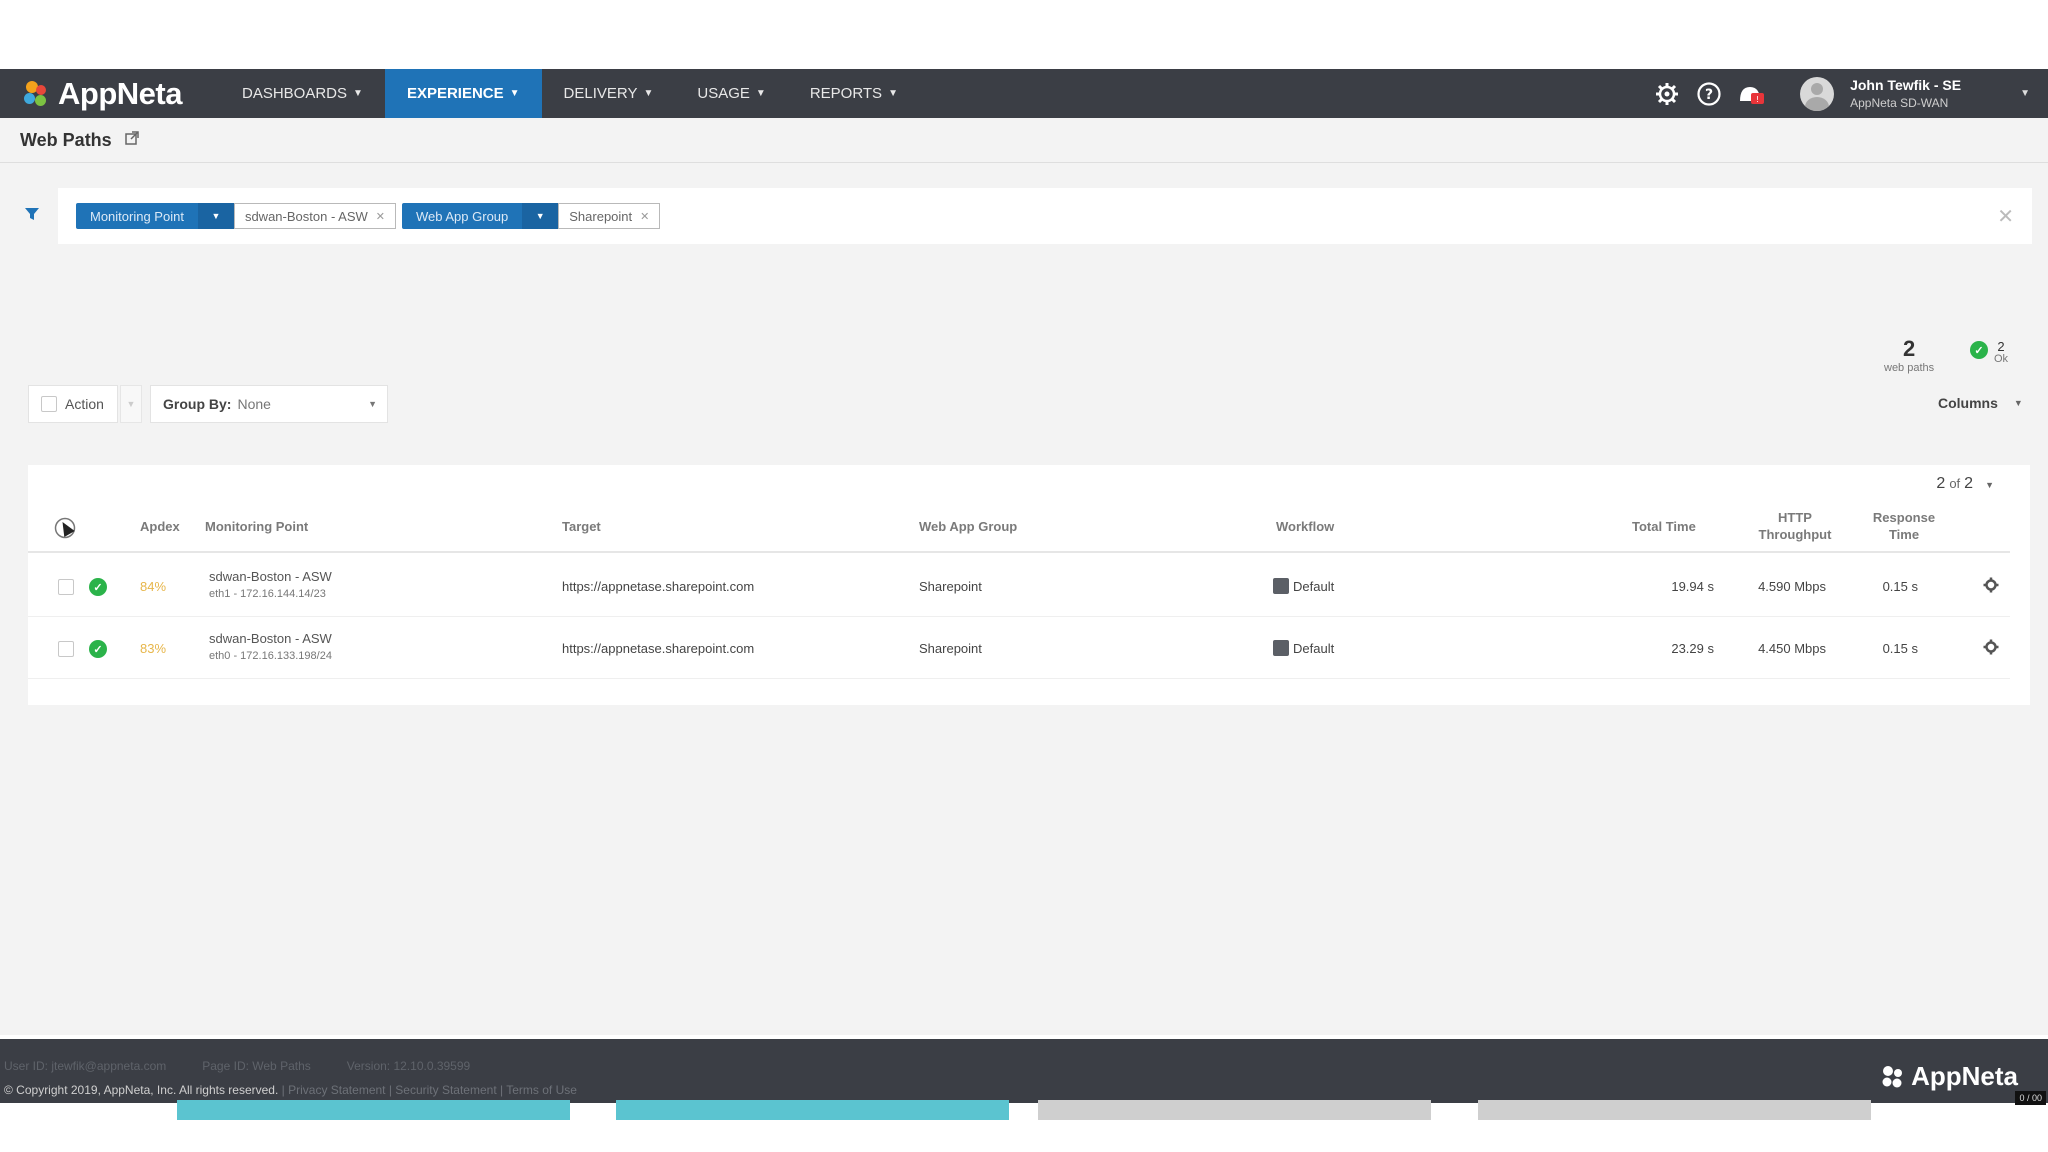  What do you see at coordinates (1795, 534) in the screenshot?
I see `col-http-throughput-line2: Throughput` at bounding box center [1795, 534].